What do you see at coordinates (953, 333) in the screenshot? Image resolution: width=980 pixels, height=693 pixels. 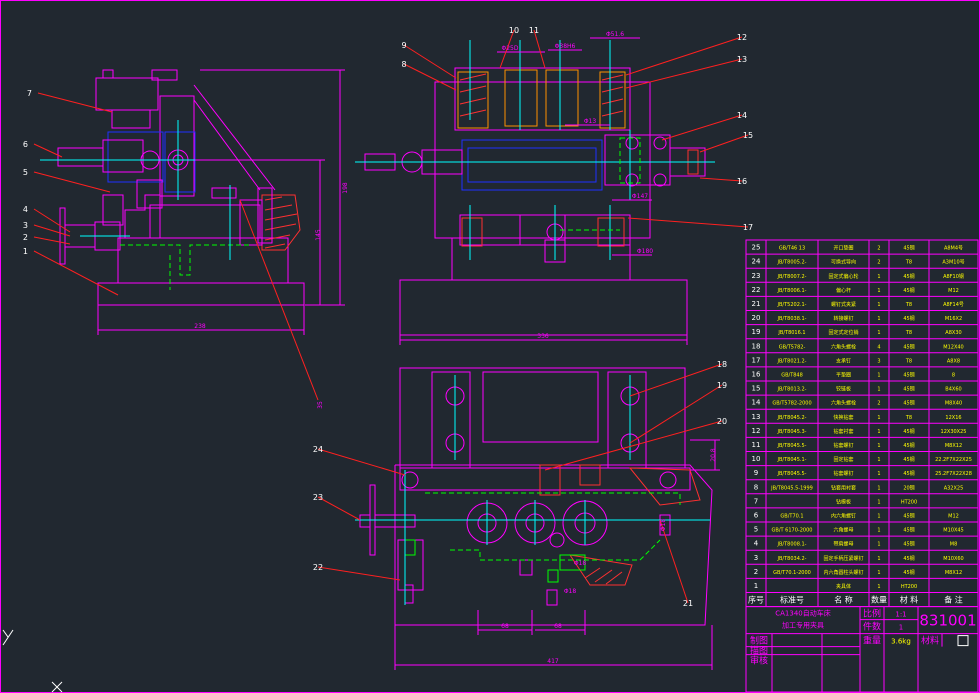 I see `table-cell-note: A8X30` at bounding box center [953, 333].